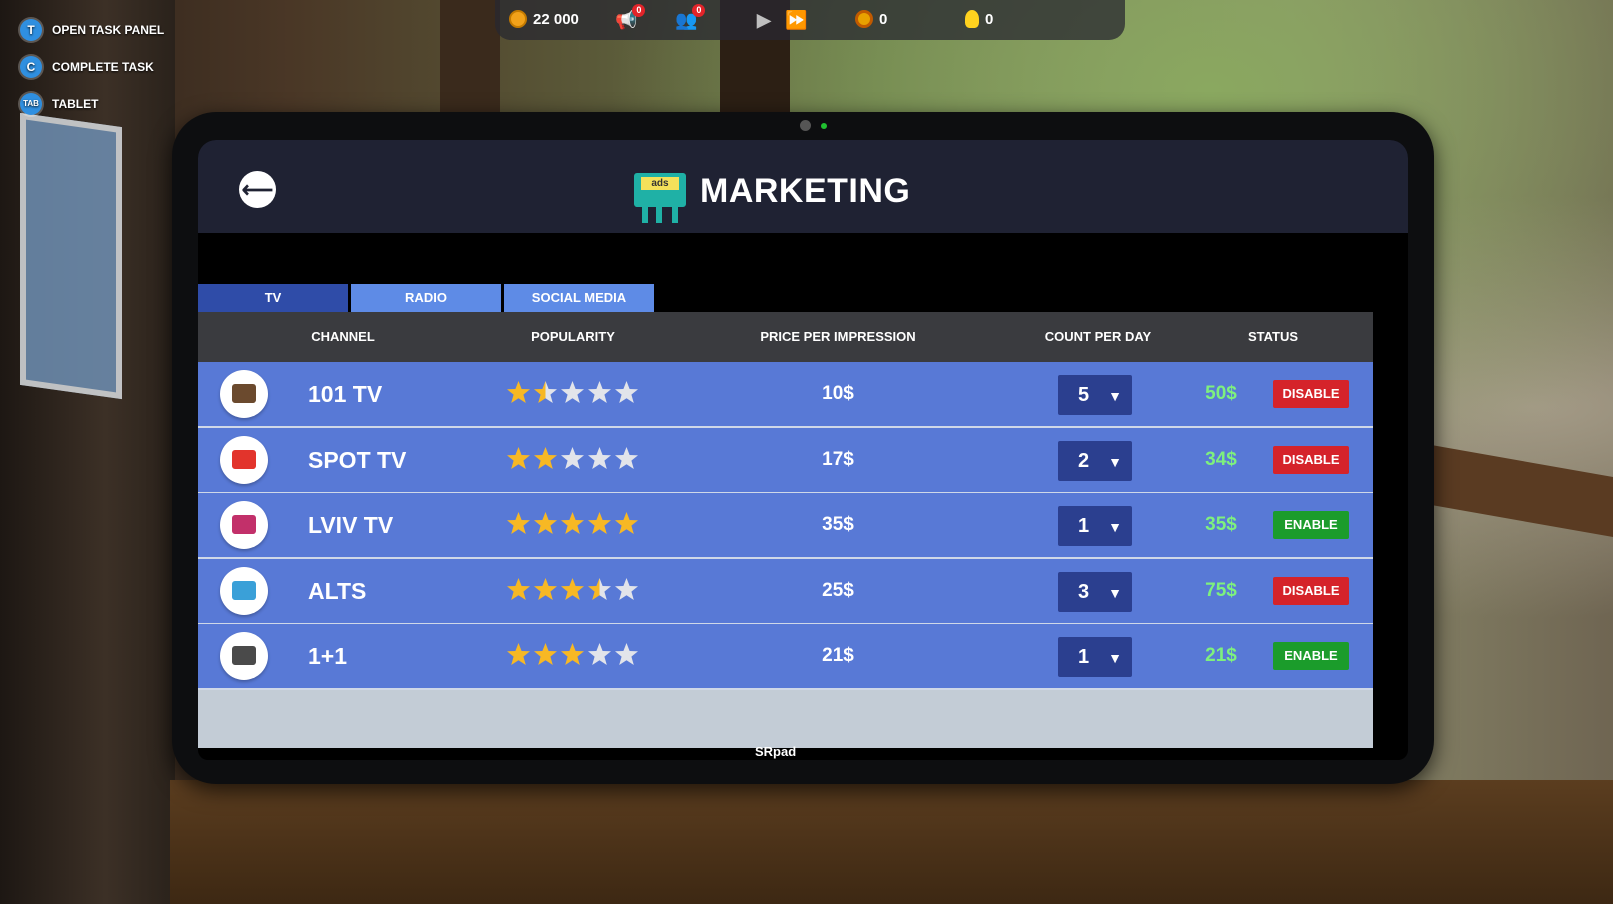 Image resolution: width=1613 pixels, height=904 pixels. I want to click on back-button: ⟵, so click(257, 189).